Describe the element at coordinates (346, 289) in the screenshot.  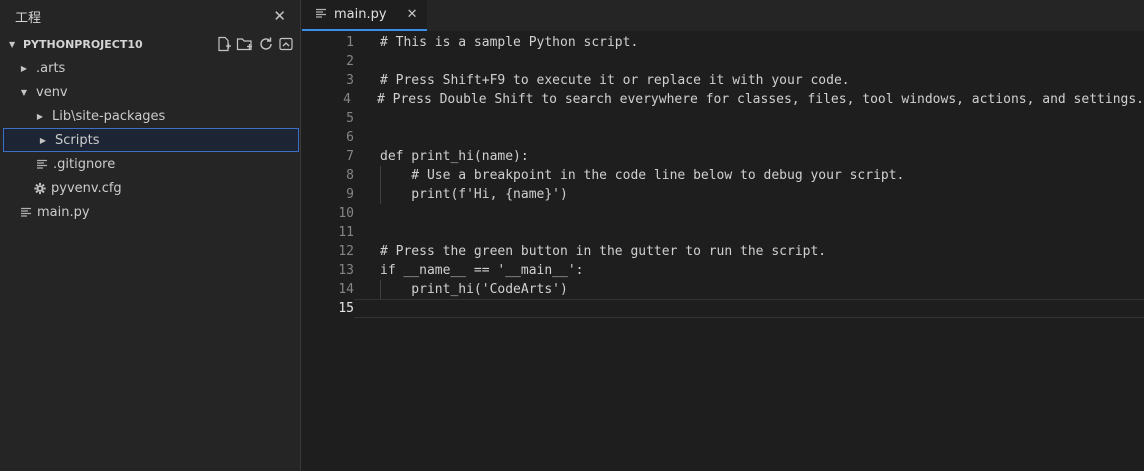
I see `line-number: 14` at that location.